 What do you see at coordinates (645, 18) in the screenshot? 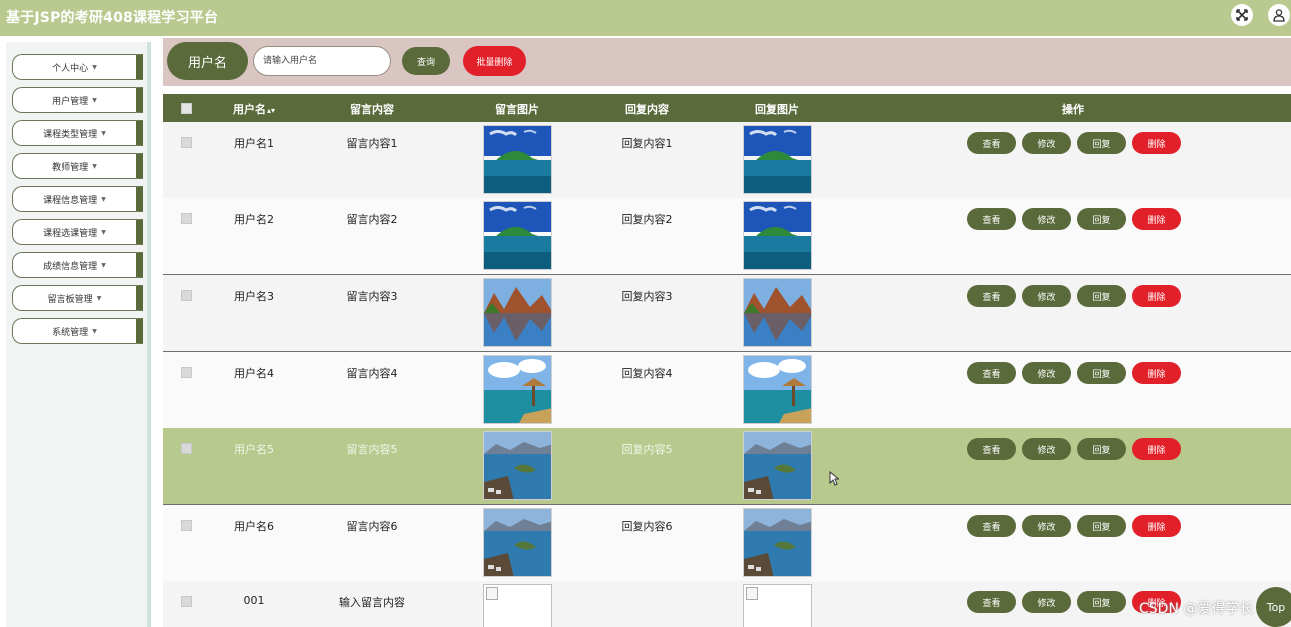
I see `header-bar: 基于JSP的考研408课程学习平台` at bounding box center [645, 18].